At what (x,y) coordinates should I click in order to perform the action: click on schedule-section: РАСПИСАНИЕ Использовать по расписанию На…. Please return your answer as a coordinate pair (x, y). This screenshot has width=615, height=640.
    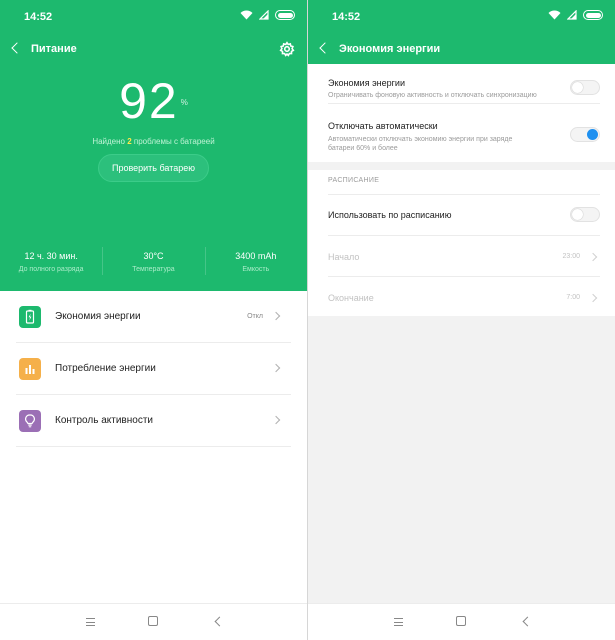
    Looking at the image, I should click on (461, 243).